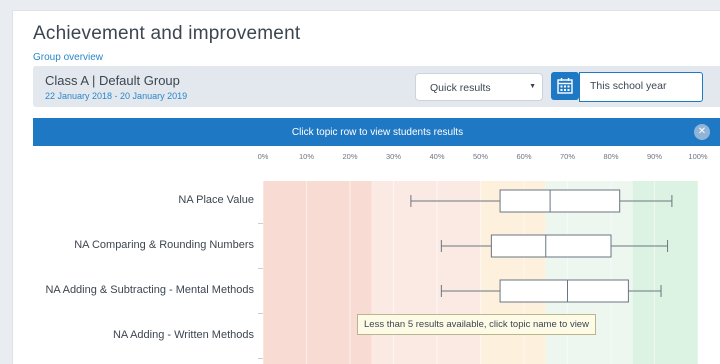 This screenshot has height=364, width=720. I want to click on topic-label: NA Adding - Written Methods, so click(183, 335).